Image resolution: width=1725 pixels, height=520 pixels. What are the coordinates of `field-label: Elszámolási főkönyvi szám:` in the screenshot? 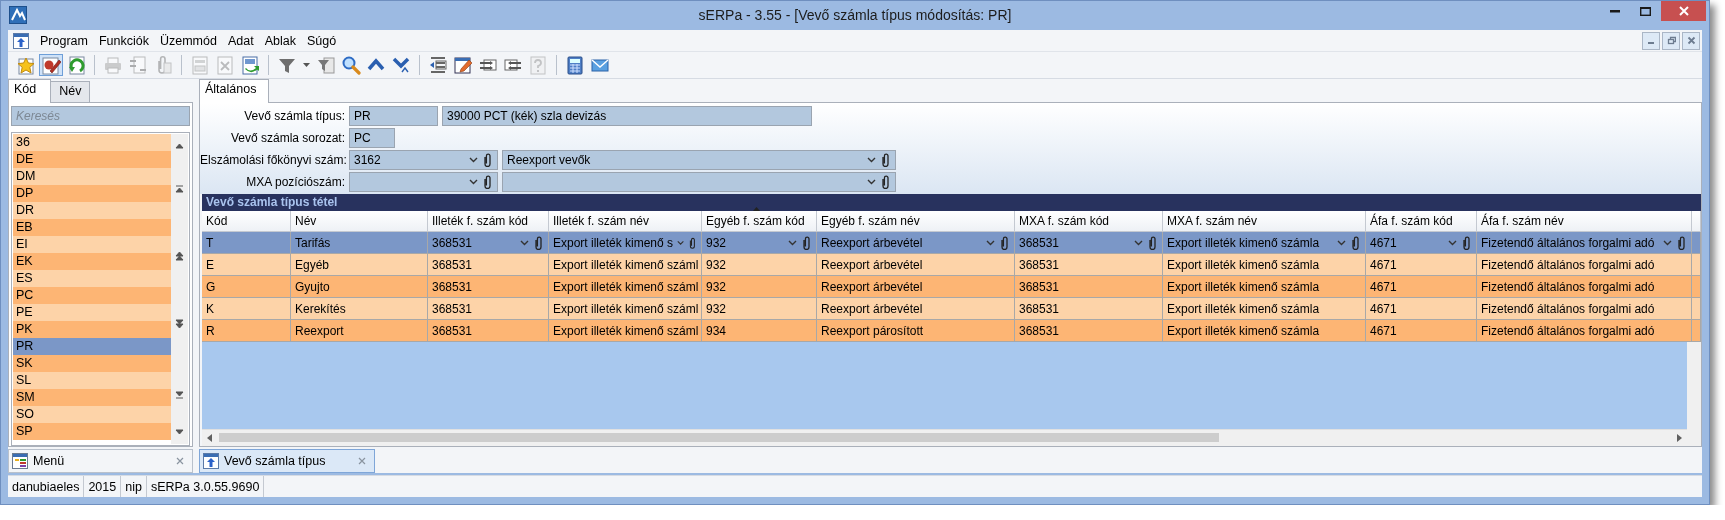 It's located at (272, 160).